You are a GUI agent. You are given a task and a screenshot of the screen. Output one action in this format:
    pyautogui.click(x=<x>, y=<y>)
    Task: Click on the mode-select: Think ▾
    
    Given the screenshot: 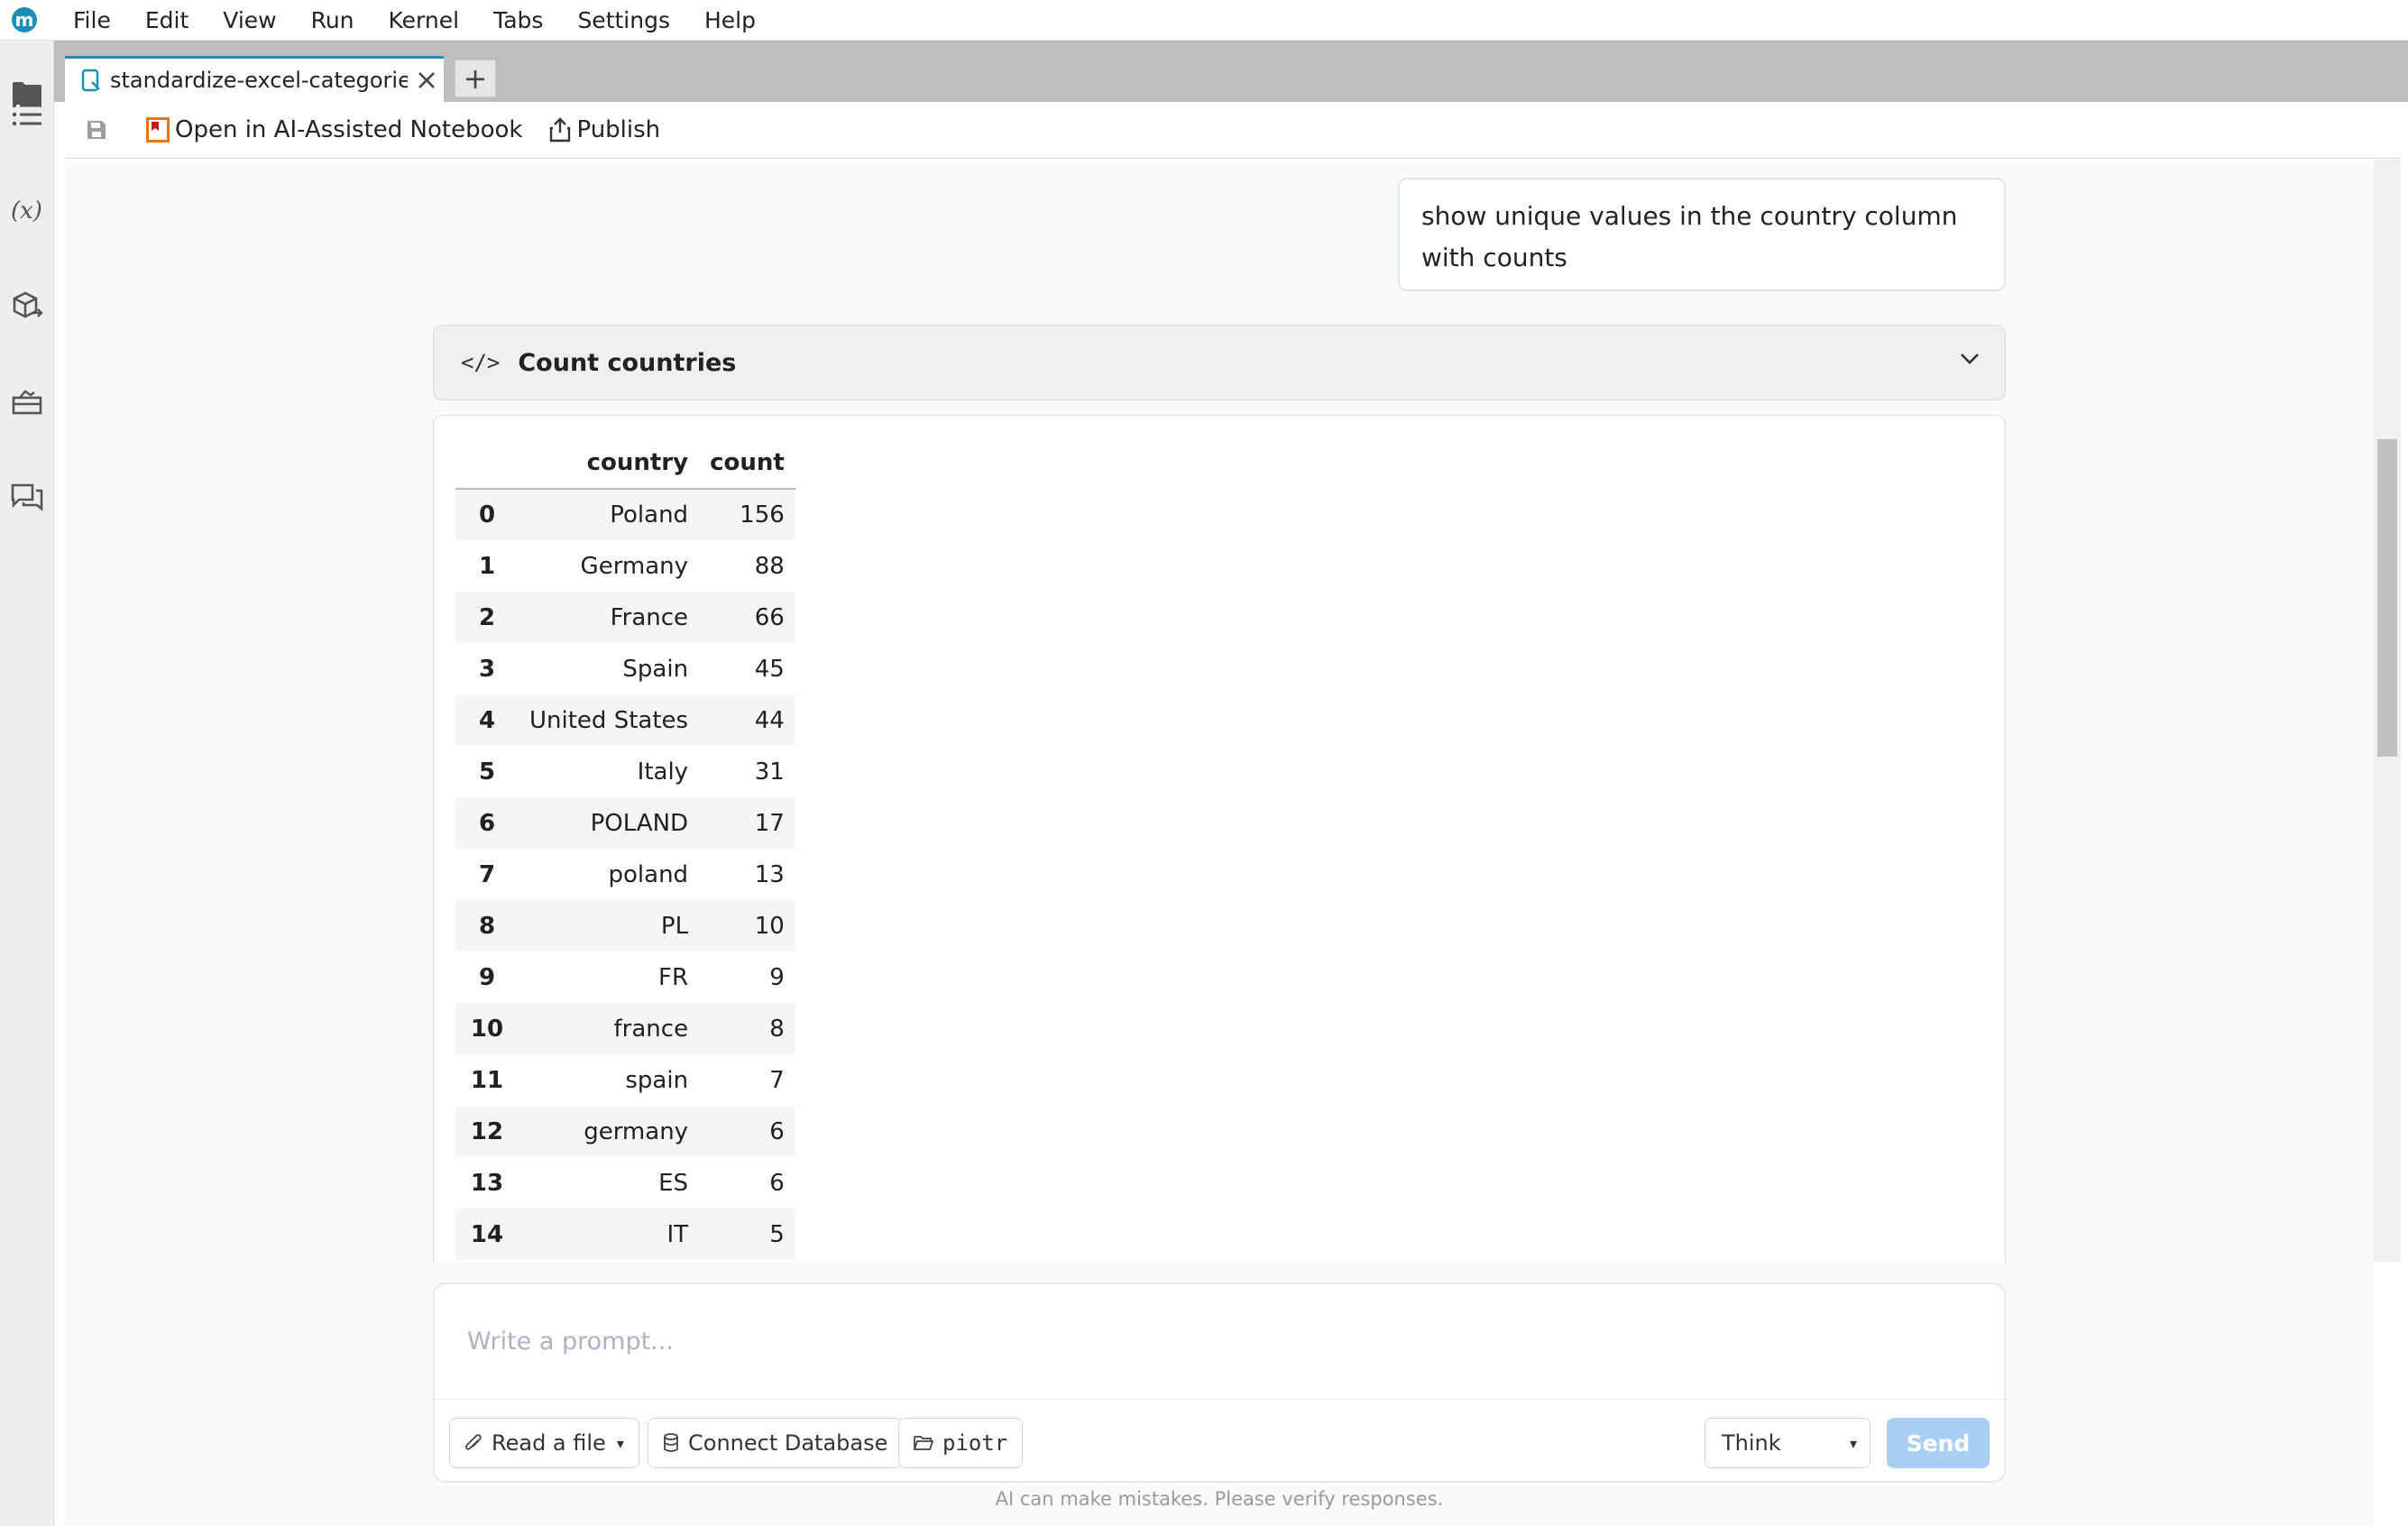 What is the action you would take?
    pyautogui.click(x=1787, y=1443)
    